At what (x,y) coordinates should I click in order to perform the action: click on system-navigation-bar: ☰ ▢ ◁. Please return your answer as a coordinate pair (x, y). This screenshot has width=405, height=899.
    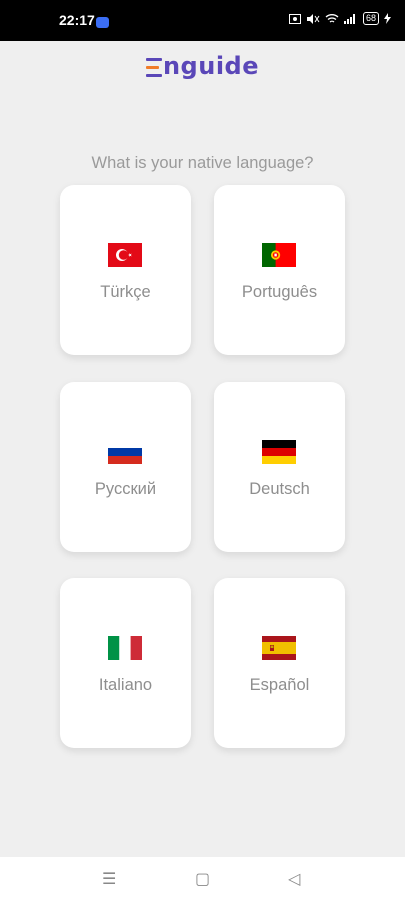
    Looking at the image, I should click on (202, 878).